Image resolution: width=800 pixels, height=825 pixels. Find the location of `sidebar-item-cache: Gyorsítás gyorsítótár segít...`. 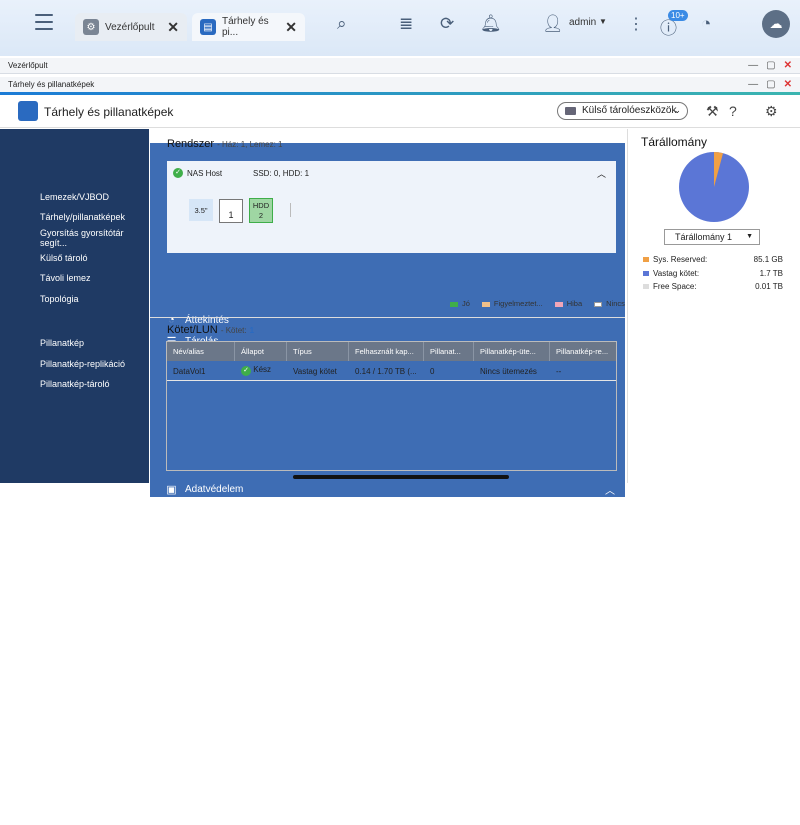

sidebar-item-cache: Gyorsítás gyorsítótár segít... is located at coordinates (74, 238).